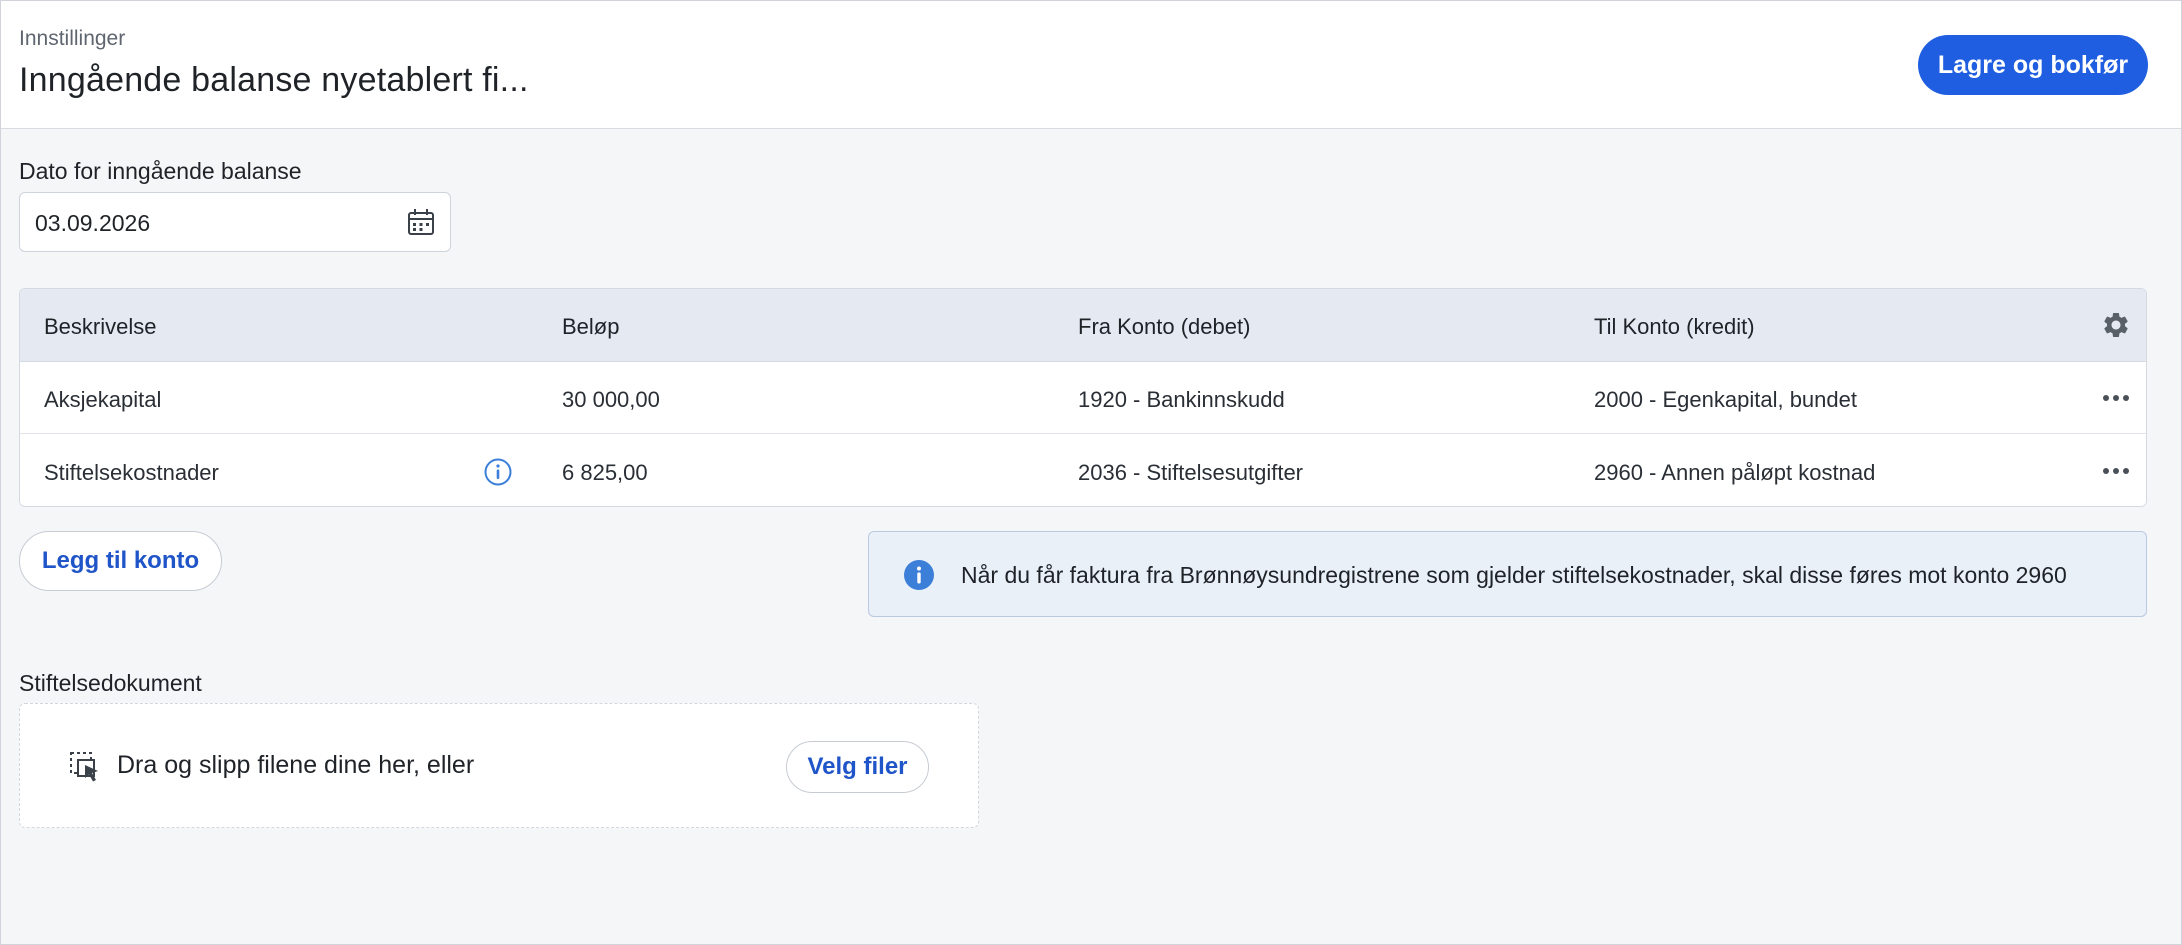 The width and height of the screenshot is (2182, 945). Describe the element at coordinates (605, 472) in the screenshot. I see `cell-amount: 6 825,00` at that location.